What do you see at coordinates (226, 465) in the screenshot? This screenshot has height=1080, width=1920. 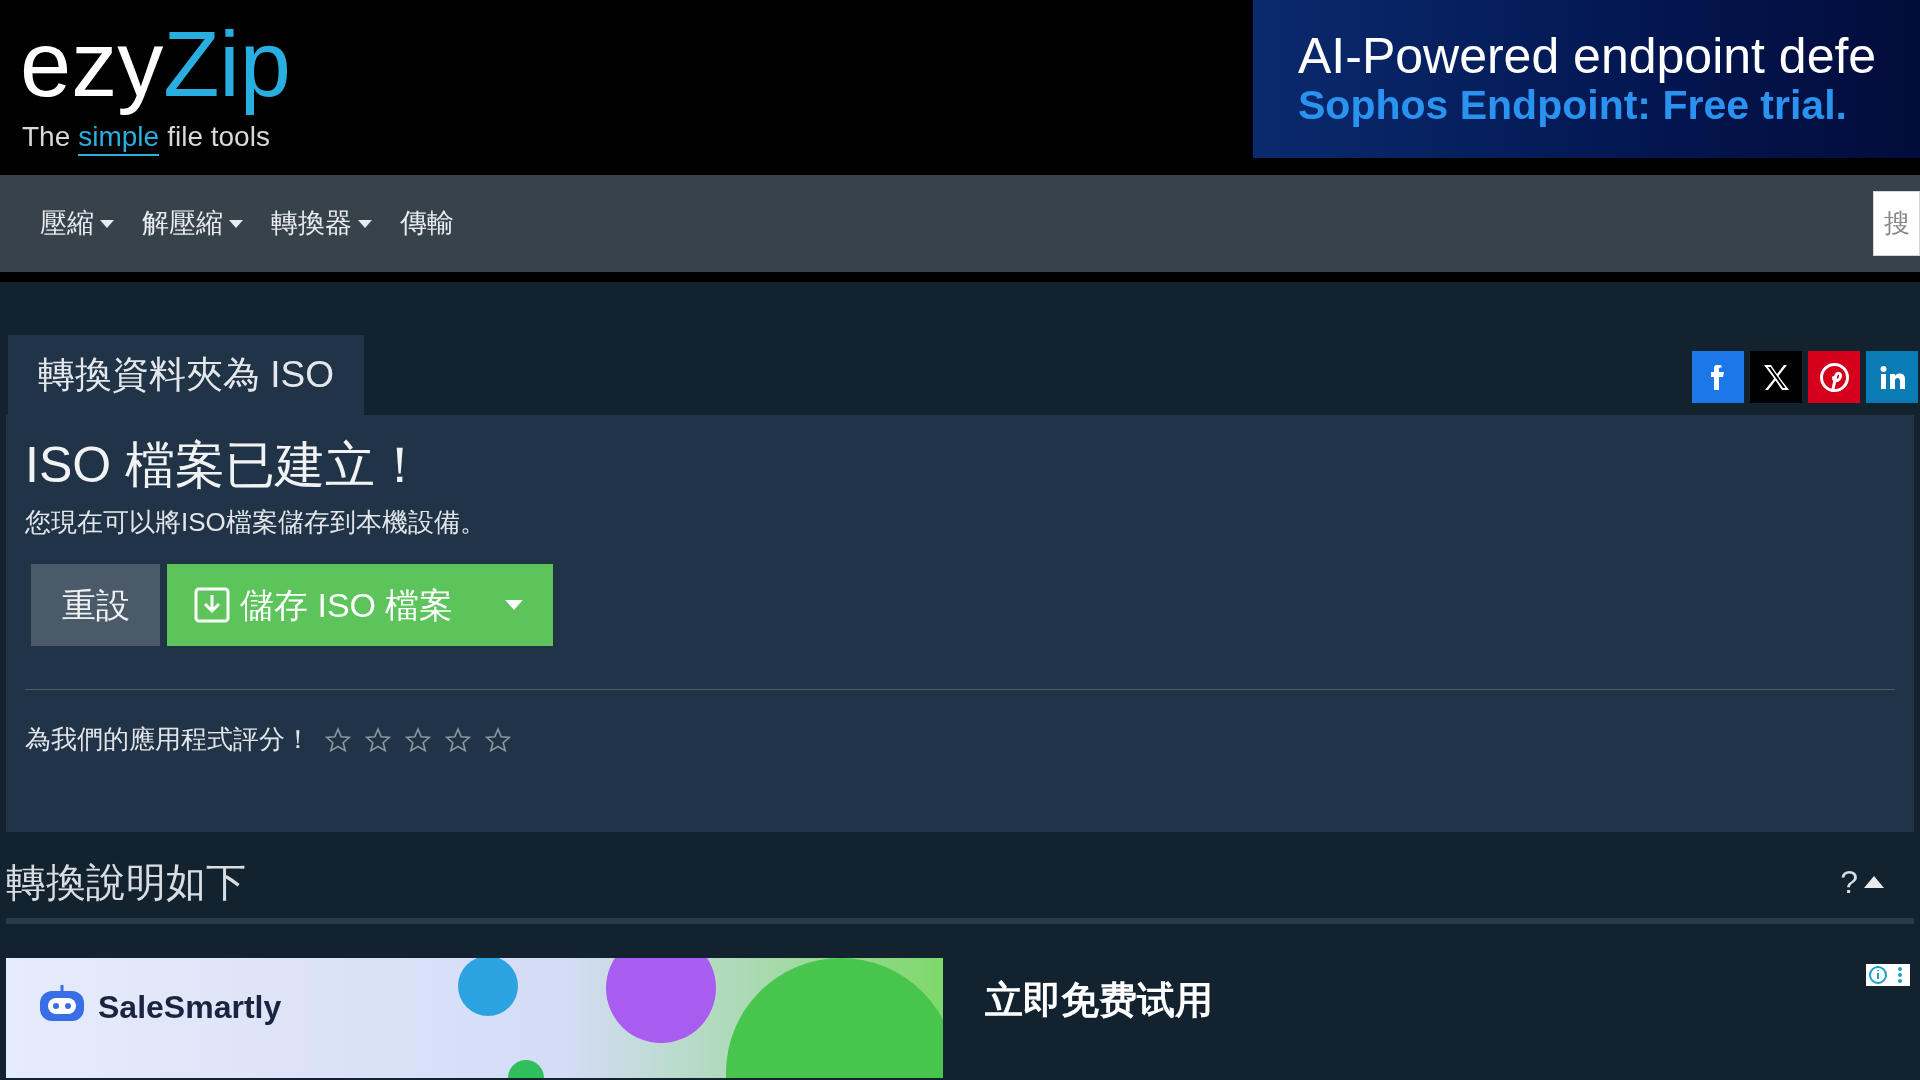 I see `result-title: ISO 檔案已建立！` at bounding box center [226, 465].